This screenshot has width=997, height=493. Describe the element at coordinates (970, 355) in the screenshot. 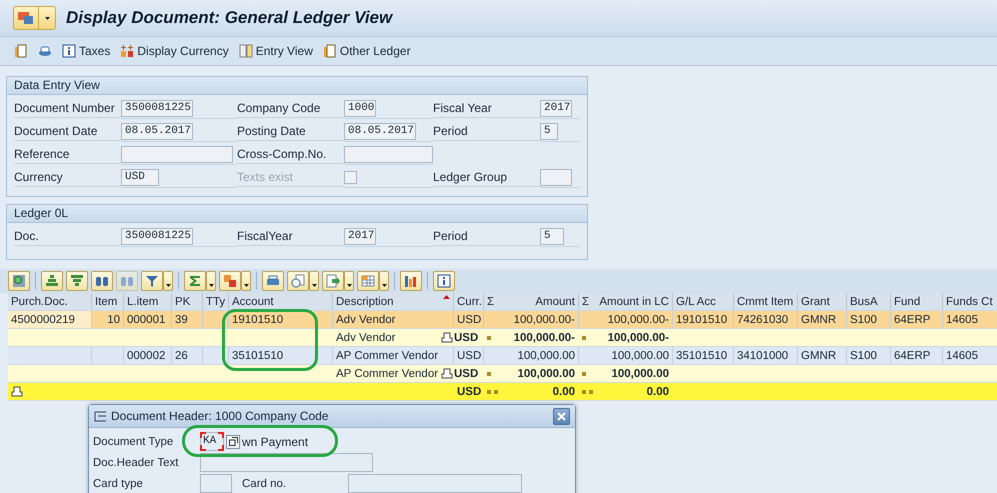

I see `table-cell: 14605` at that location.